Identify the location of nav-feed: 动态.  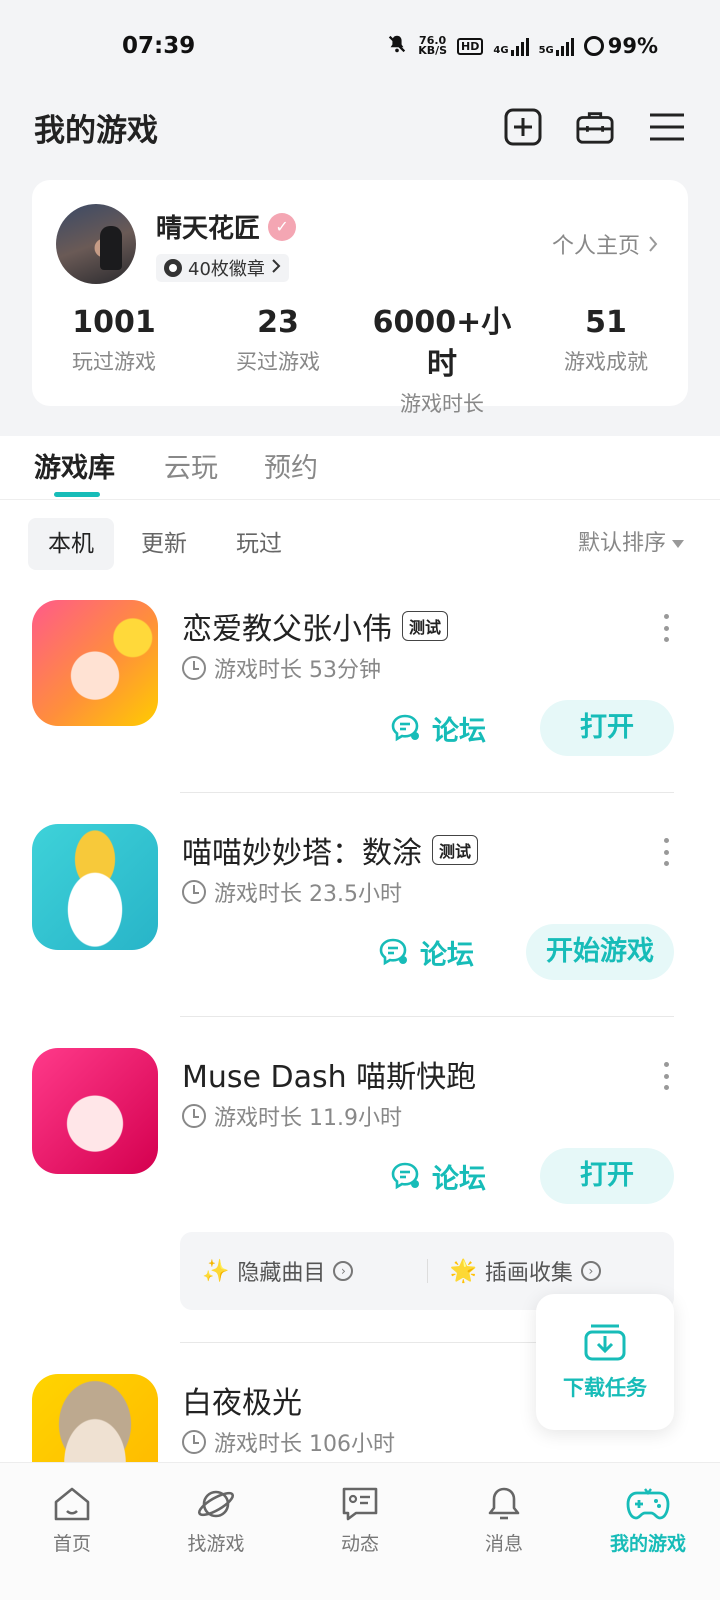
(360, 1531).